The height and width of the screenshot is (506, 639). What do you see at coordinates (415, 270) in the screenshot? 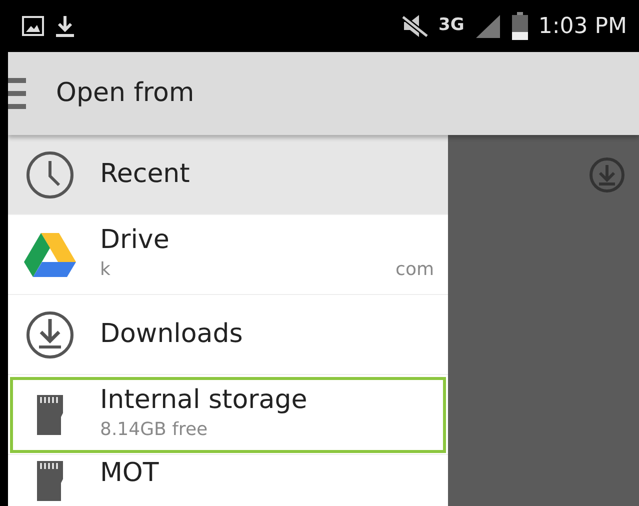
I see `account-text: com` at bounding box center [415, 270].